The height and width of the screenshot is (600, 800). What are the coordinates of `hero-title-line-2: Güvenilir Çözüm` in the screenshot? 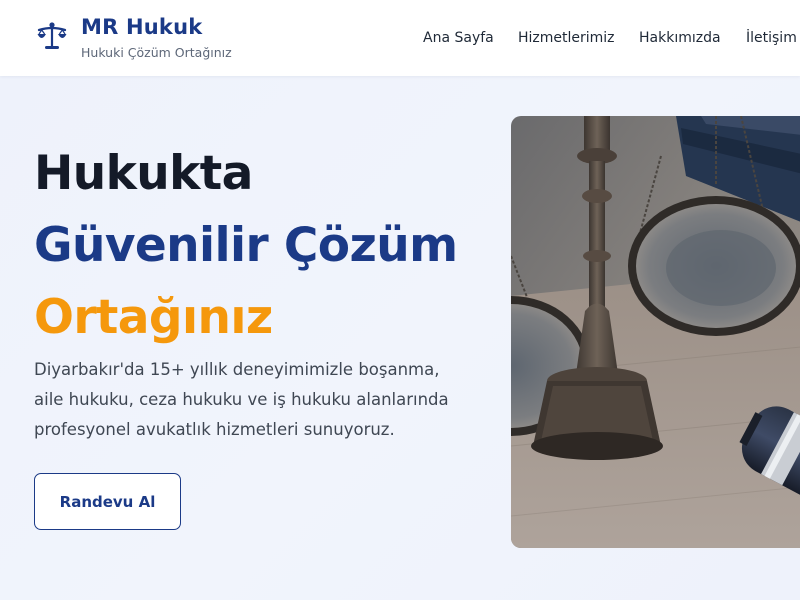 It's located at (246, 245).